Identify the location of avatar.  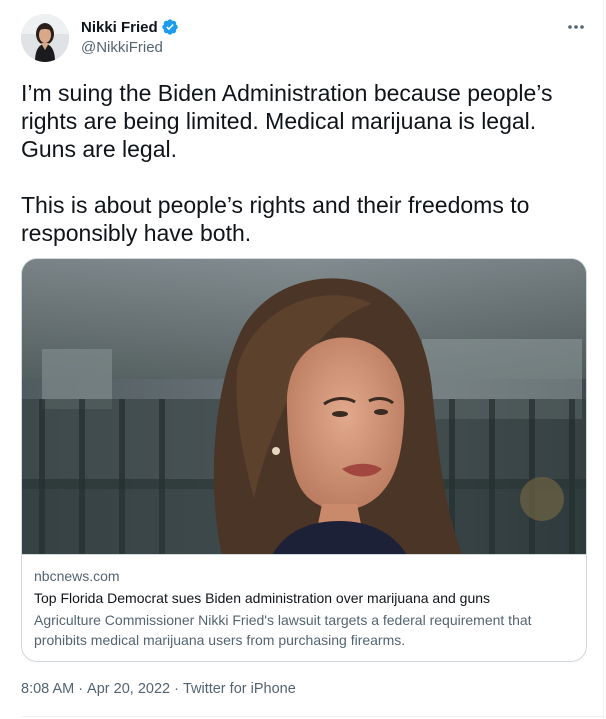
(45, 38).